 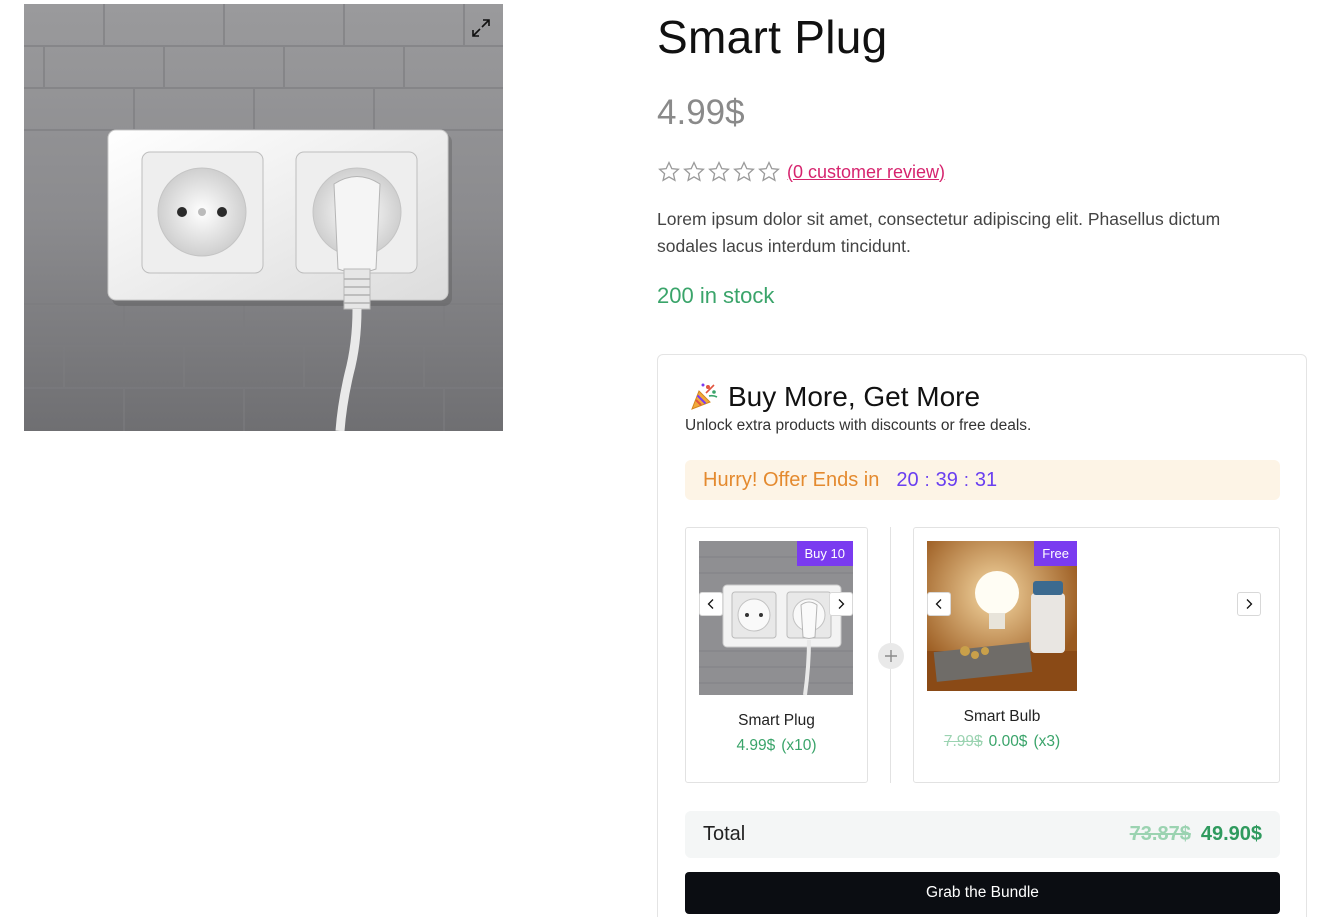 I want to click on bundle-header: Buy More, Get More, so click(x=834, y=397).